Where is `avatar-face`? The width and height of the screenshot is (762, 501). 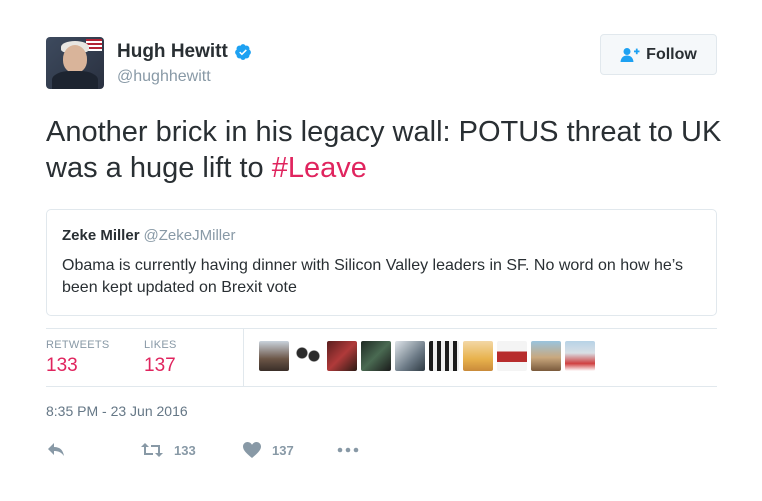
avatar-face is located at coordinates (75, 59).